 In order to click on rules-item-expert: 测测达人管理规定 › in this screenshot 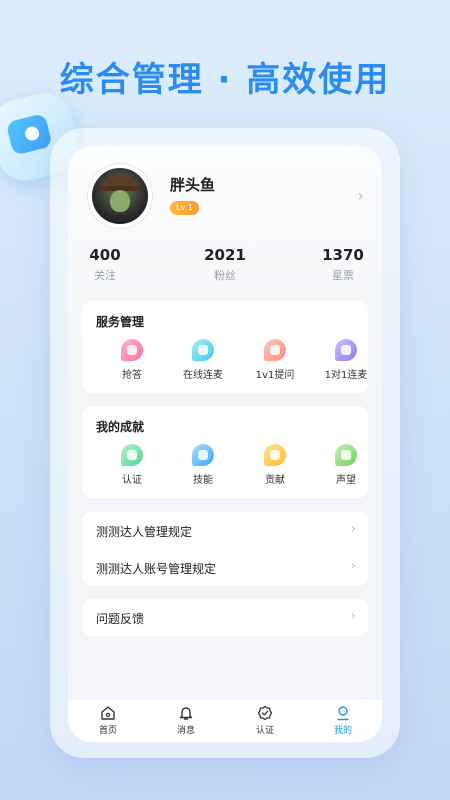, I will do `click(225, 530)`.